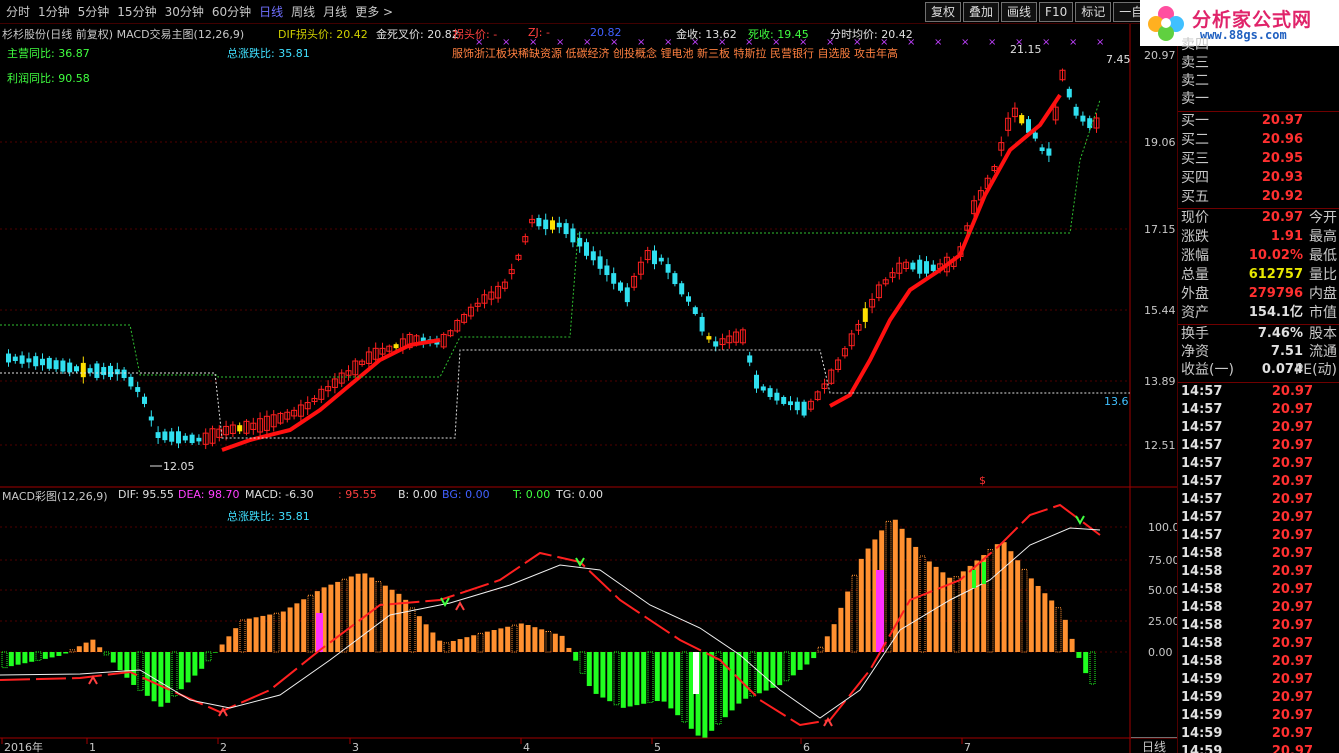 The image size is (1339, 753). Describe the element at coordinates (1116, 401) in the screenshot. I see `right-price-label: 13.6` at that location.